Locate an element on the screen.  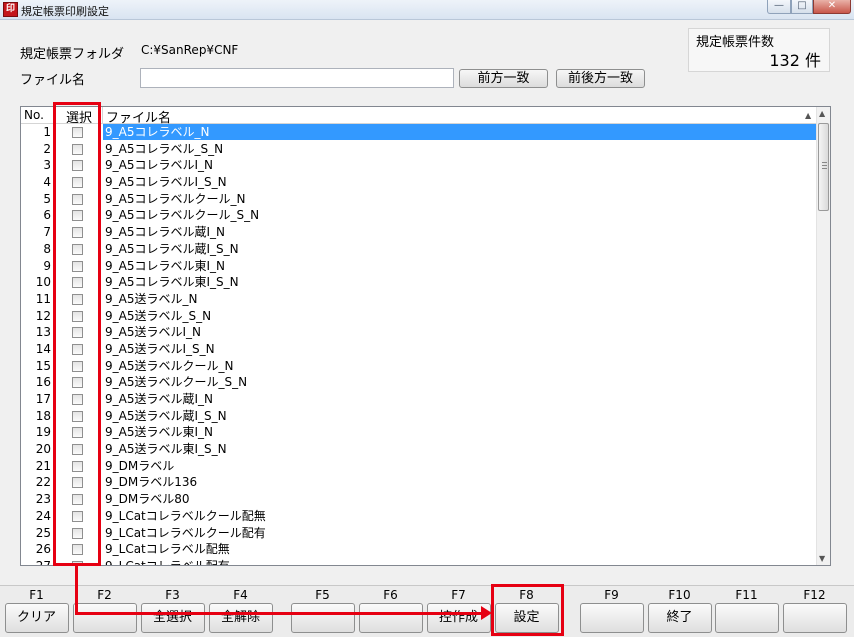
file-name: 9_A5コレラベルクール_S_N is located at coordinates (459, 215).